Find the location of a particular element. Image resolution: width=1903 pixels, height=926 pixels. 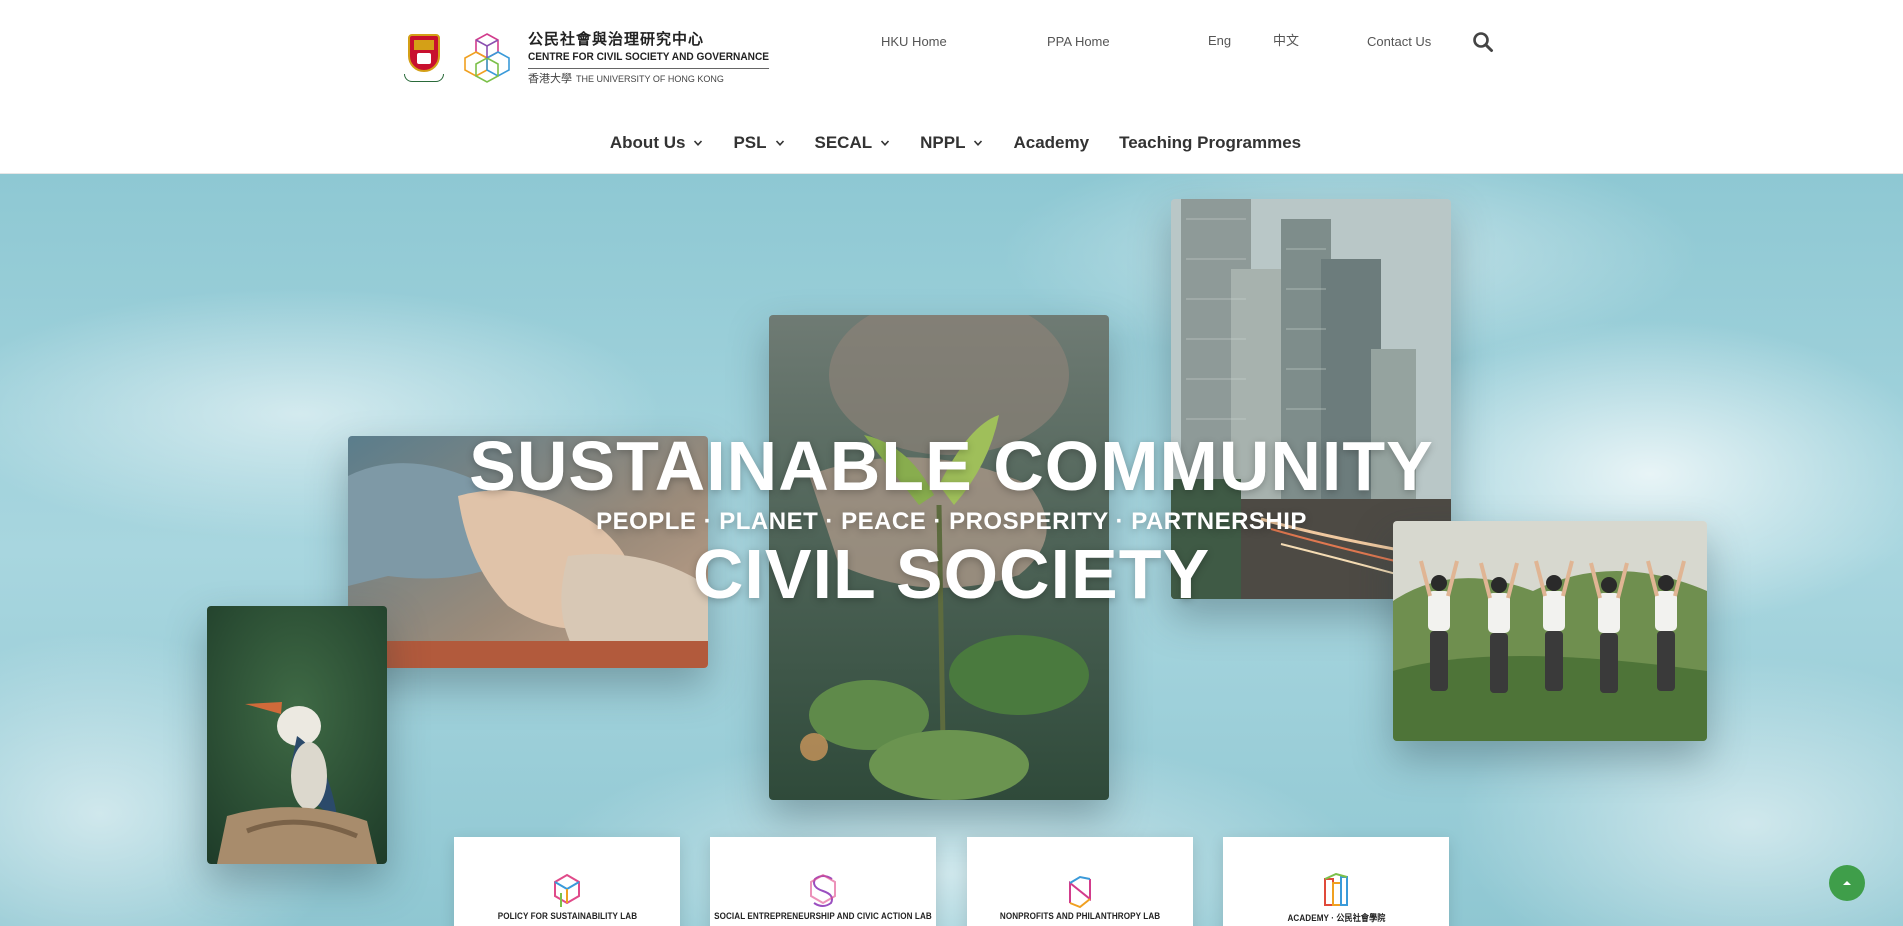

lab-card-title: NONPROFITS AND PHILANTHROPY LAB is located at coordinates (1080, 916).